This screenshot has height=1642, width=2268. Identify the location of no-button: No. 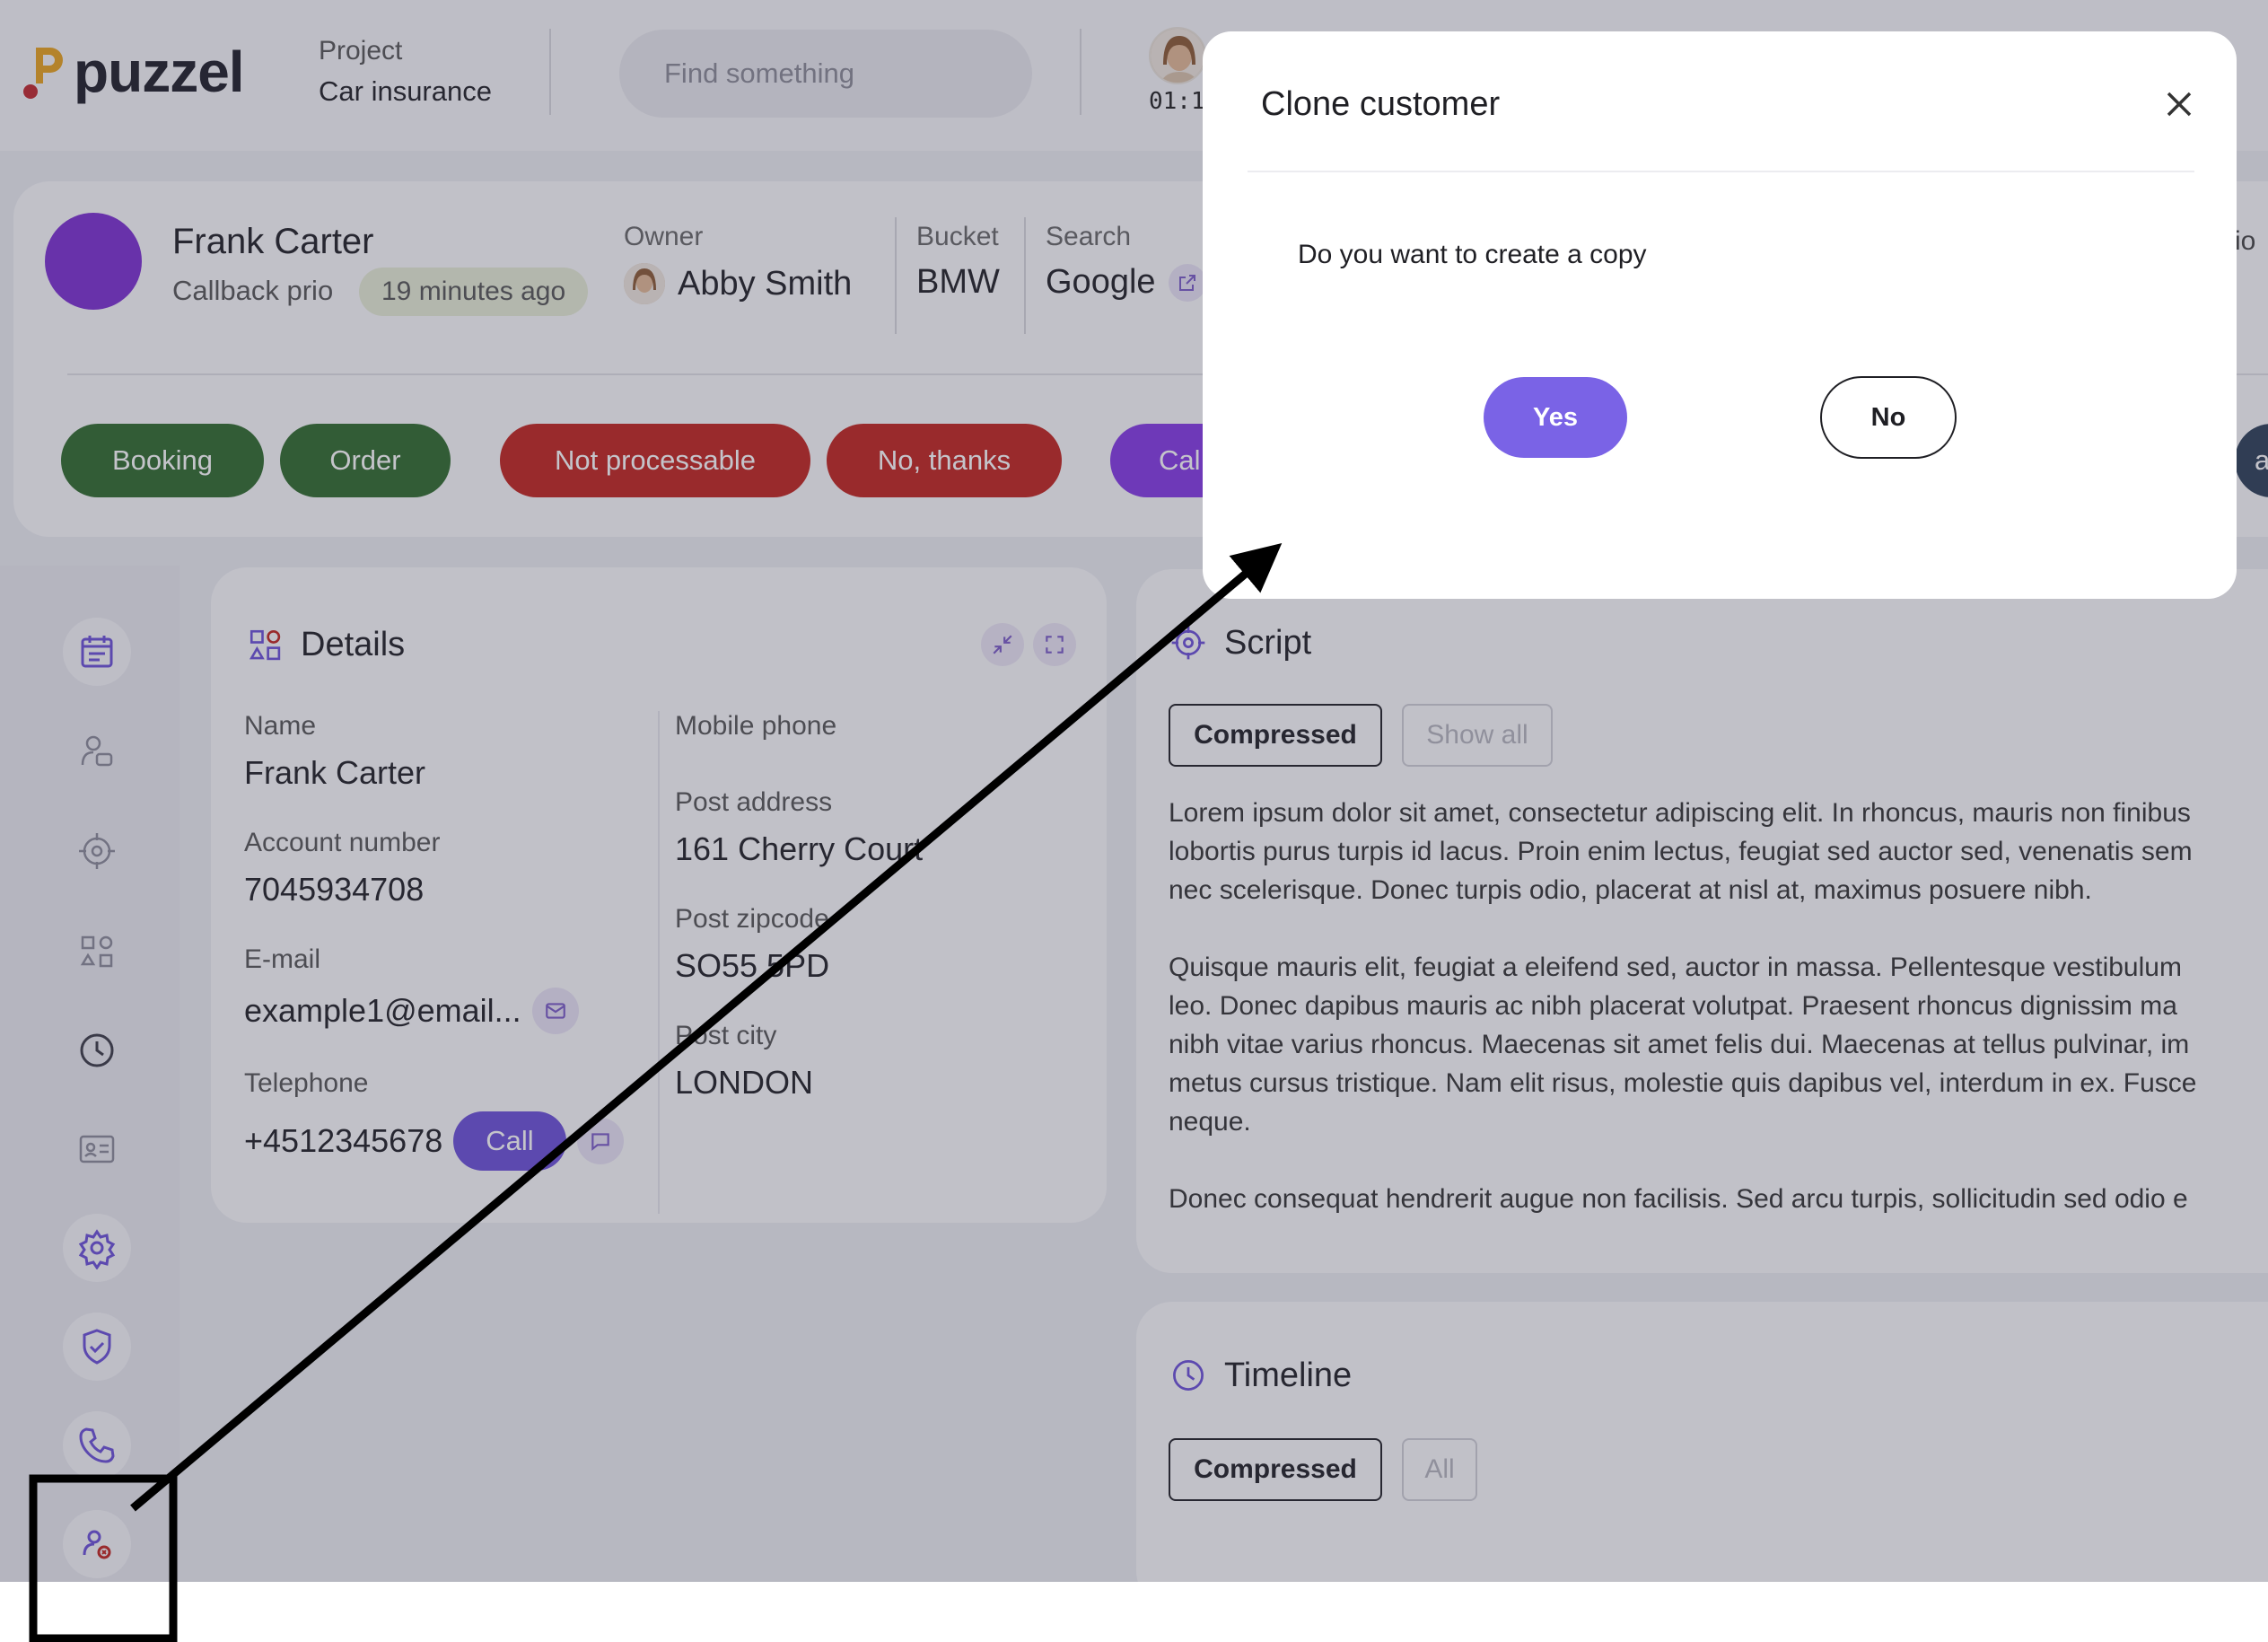
(1888, 417).